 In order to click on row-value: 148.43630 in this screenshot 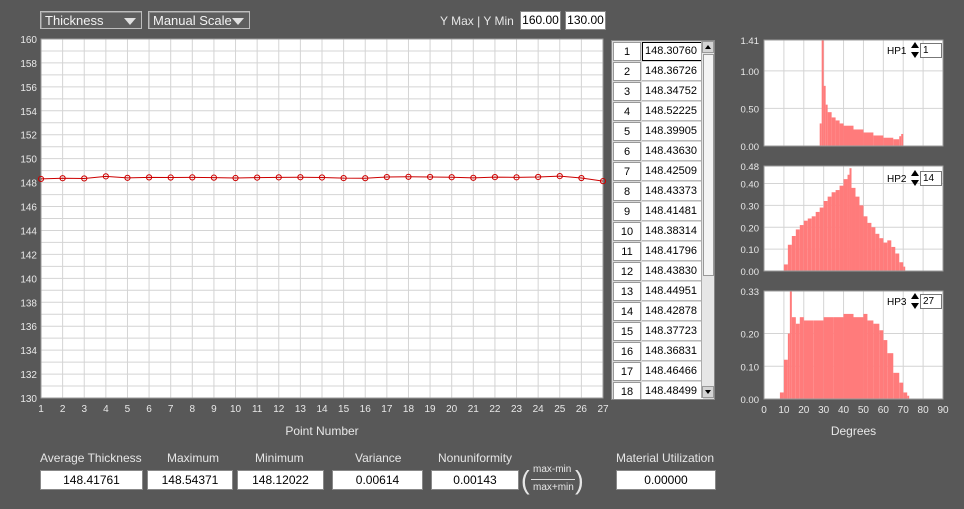, I will do `click(672, 151)`.